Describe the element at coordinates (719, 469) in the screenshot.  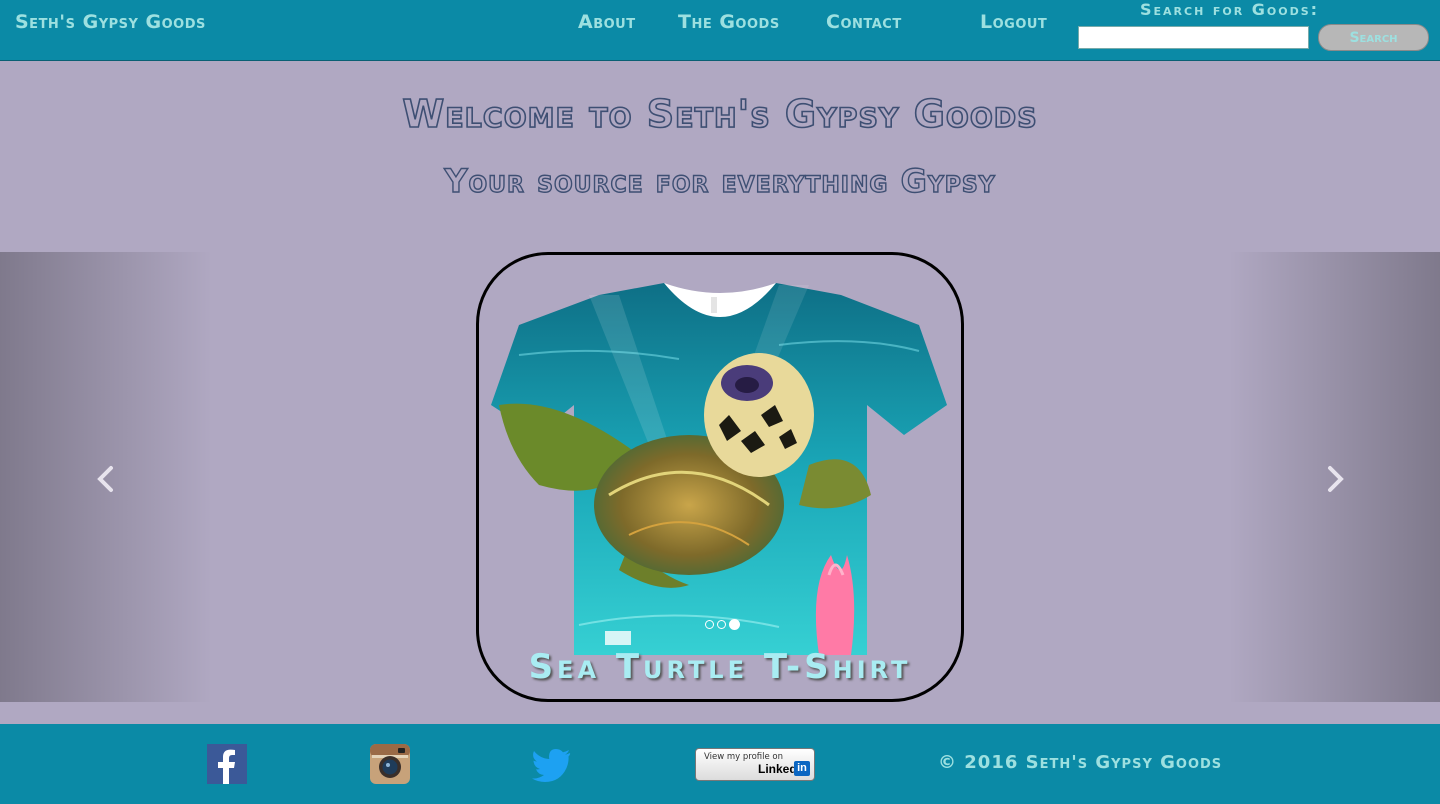
I see `sea-turtle-shirt-image` at that location.